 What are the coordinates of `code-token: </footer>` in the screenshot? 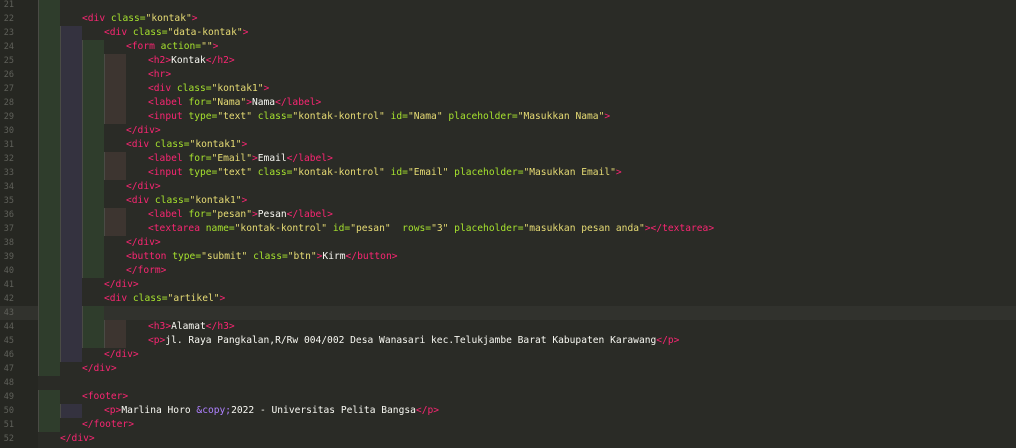 It's located at (108, 424).